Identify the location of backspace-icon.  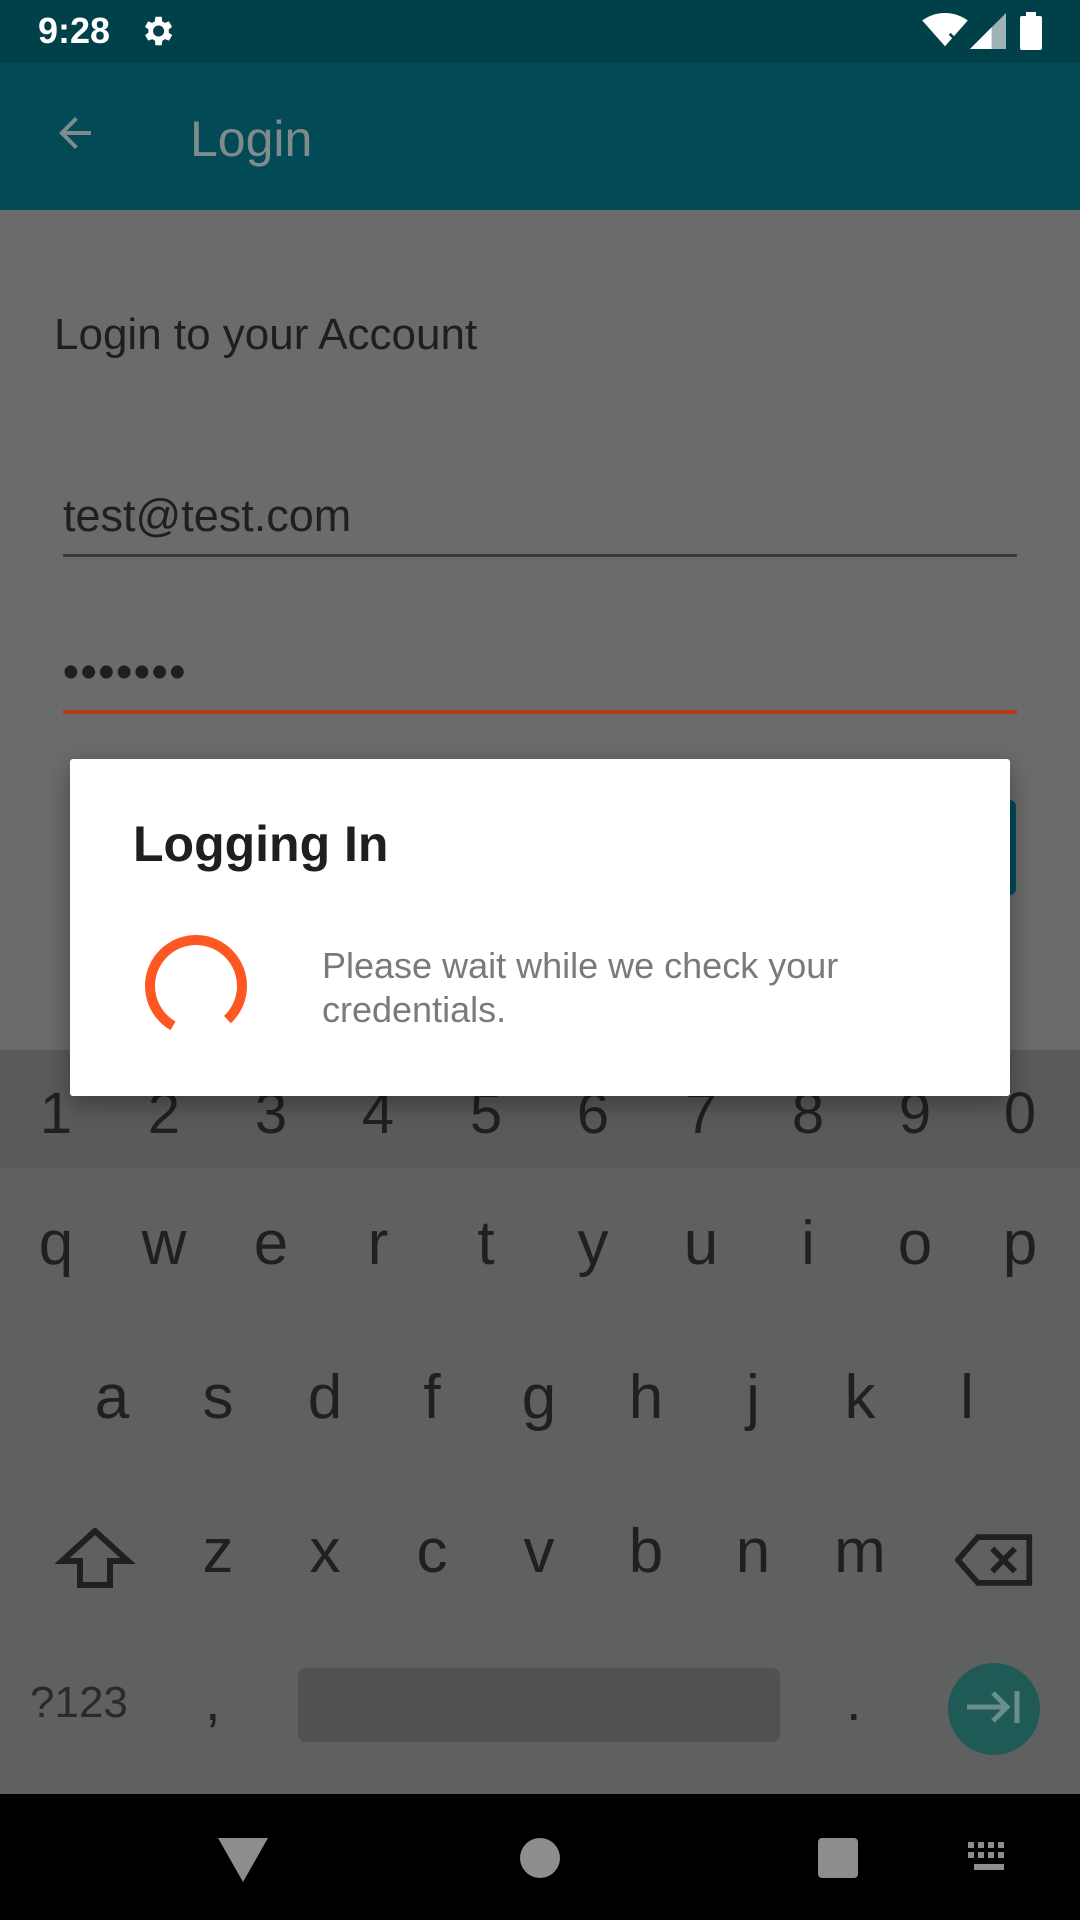
(994, 1564).